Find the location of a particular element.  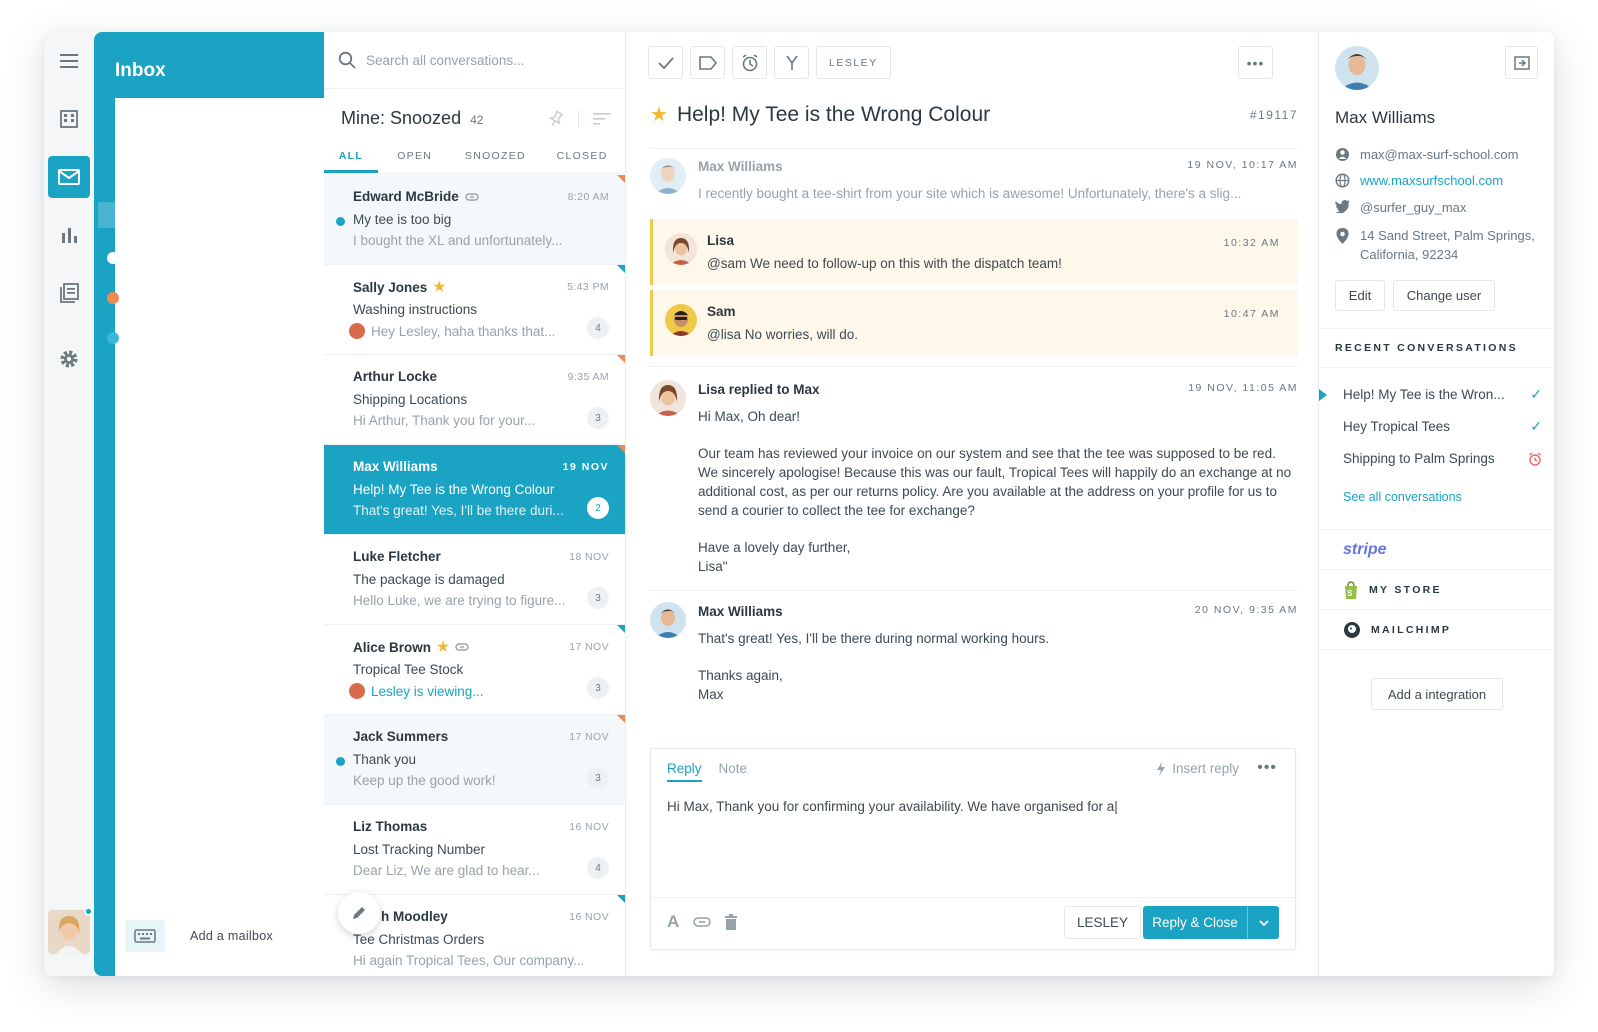

insert-reply-button: Insert reply is located at coordinates (1197, 768).